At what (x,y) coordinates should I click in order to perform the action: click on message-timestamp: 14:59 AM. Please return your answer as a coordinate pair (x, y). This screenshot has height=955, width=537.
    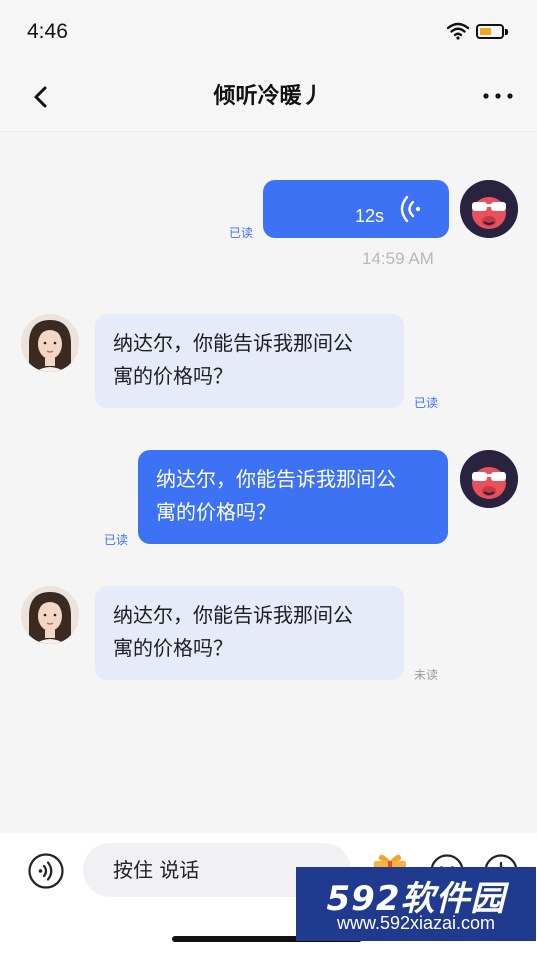
    Looking at the image, I should click on (398, 258).